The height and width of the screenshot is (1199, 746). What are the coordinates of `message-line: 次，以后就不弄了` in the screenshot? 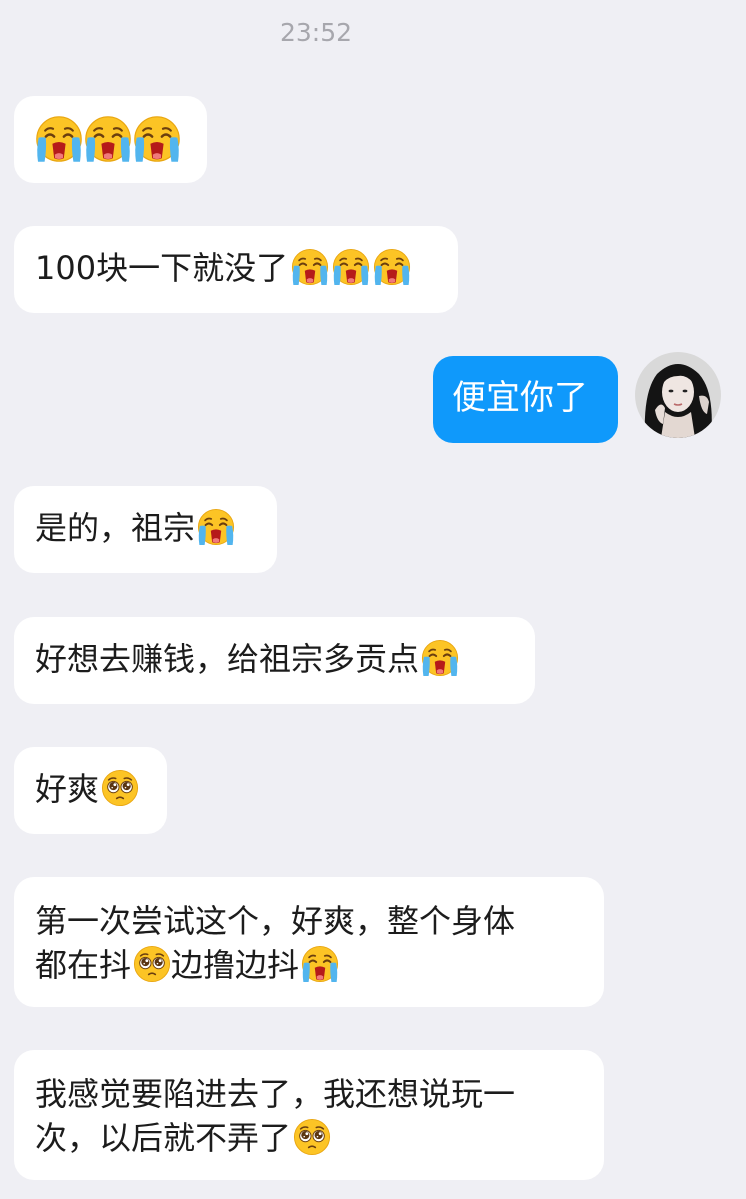 It's located at (309, 1138).